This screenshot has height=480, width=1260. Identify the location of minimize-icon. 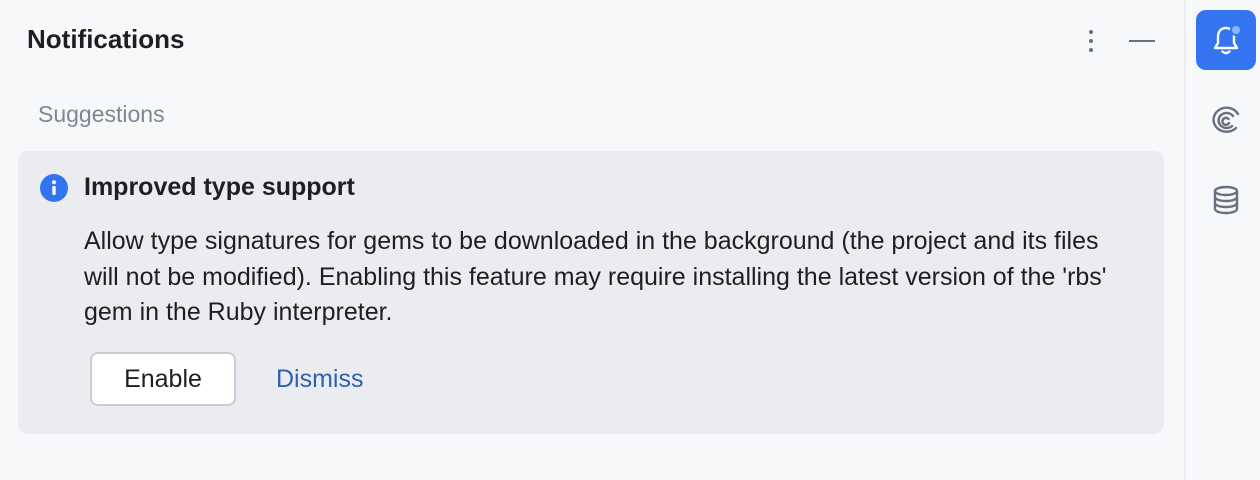
(1142, 41).